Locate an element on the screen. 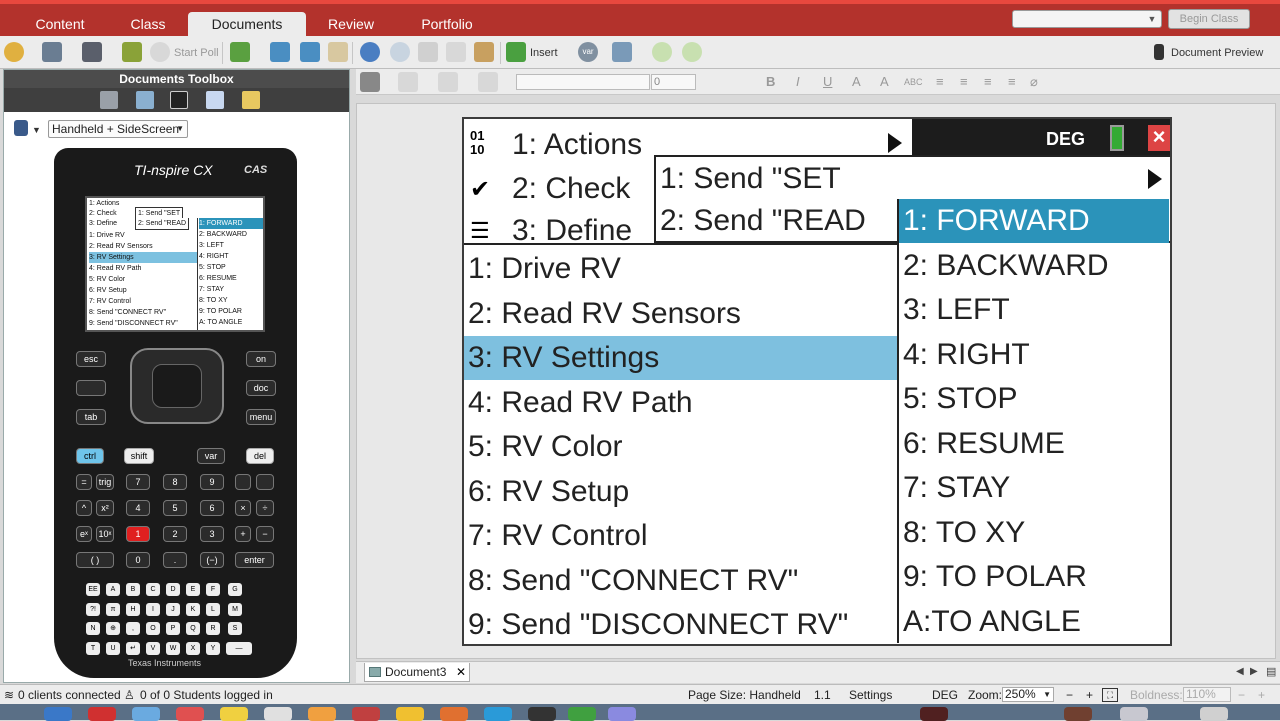 This screenshot has width=1280, height=721. letter-key: H is located at coordinates (133, 609).